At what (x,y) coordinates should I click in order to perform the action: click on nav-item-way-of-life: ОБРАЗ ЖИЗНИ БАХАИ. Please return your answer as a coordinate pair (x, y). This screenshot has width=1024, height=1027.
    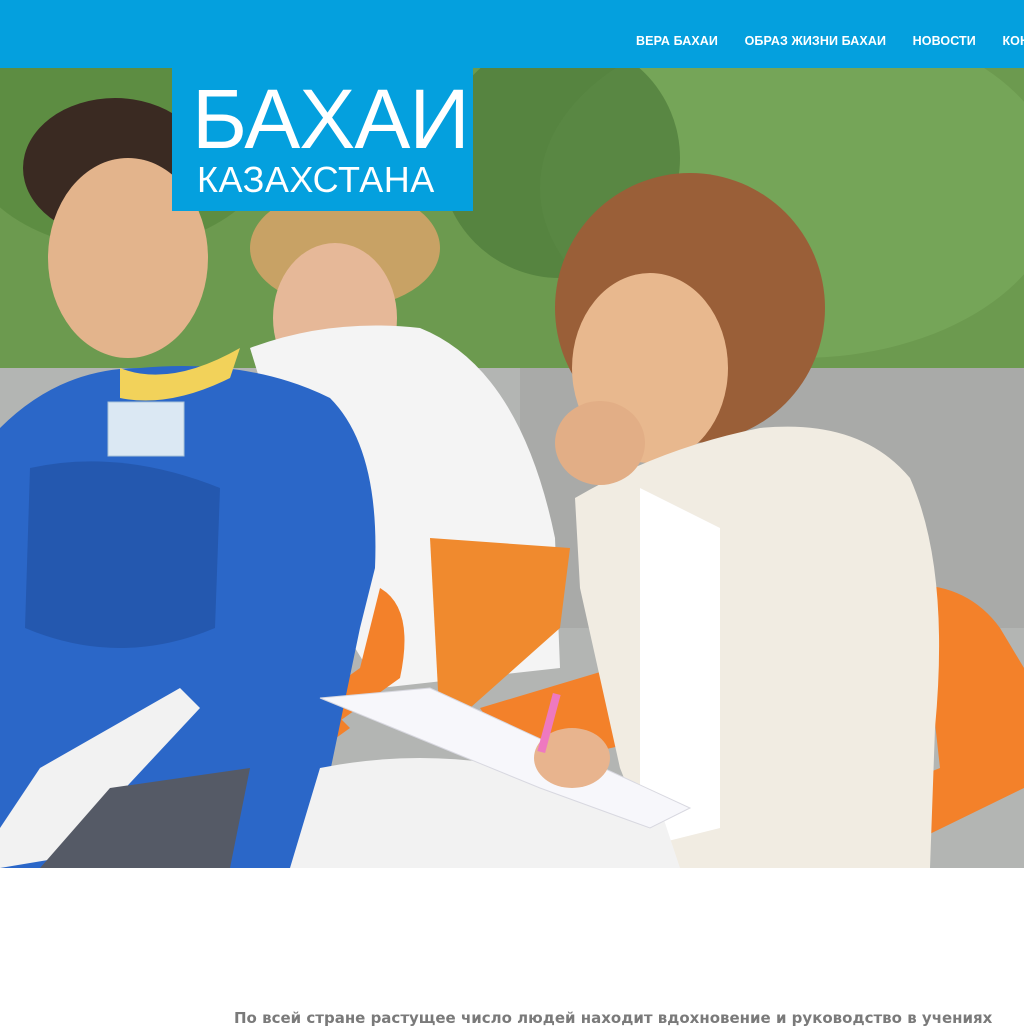
    Looking at the image, I should click on (815, 41).